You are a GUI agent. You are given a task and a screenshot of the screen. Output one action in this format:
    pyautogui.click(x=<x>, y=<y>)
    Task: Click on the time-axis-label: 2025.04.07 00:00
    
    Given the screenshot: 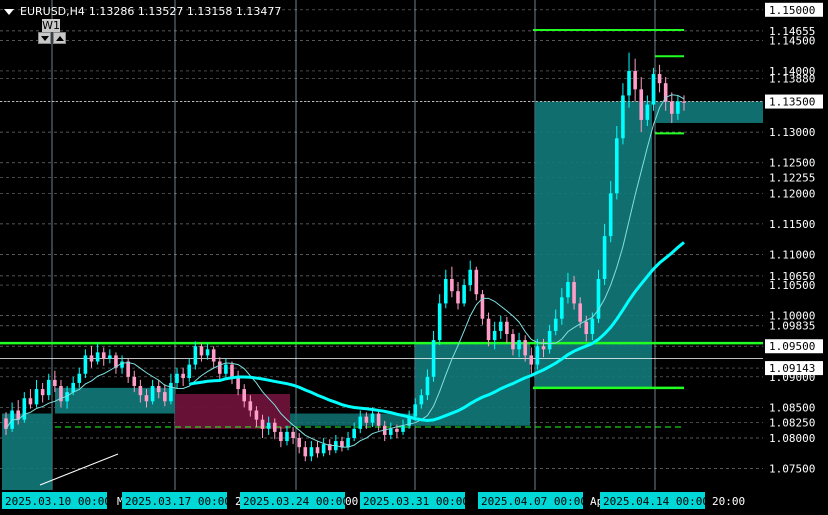 What is the action you would take?
    pyautogui.click(x=534, y=501)
    